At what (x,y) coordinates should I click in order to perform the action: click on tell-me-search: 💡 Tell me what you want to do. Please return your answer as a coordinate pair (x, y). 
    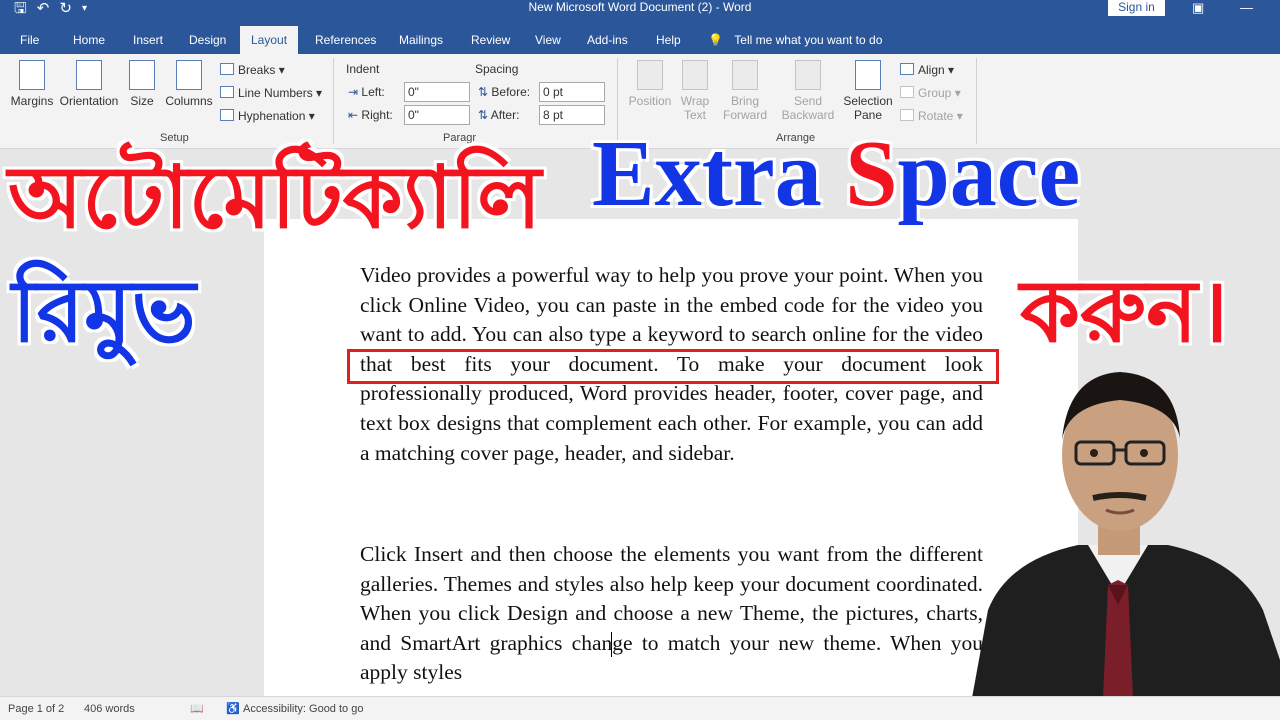
    Looking at the image, I should click on (795, 40).